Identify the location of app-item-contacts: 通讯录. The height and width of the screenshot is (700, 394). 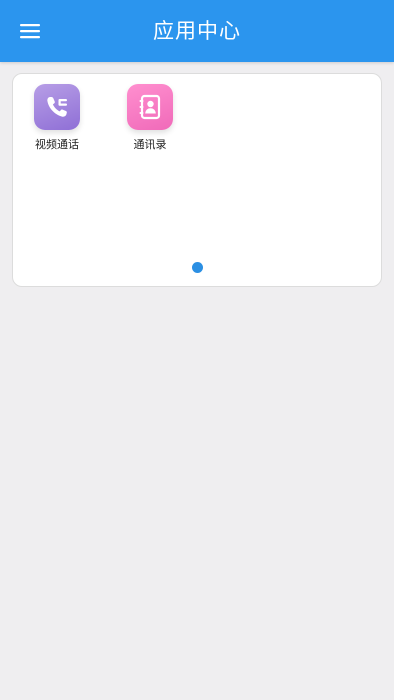
(150, 118).